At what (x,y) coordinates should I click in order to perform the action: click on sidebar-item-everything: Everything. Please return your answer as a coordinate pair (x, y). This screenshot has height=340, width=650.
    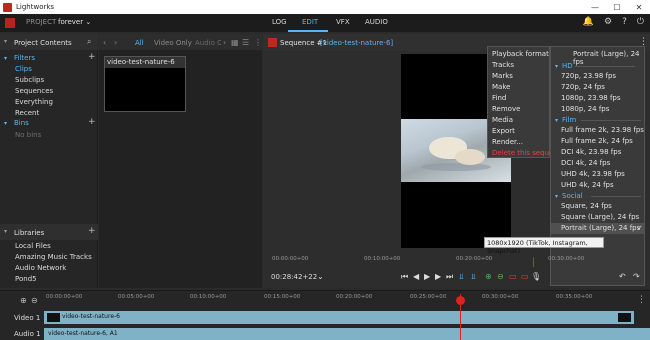
    Looking at the image, I should click on (34, 102).